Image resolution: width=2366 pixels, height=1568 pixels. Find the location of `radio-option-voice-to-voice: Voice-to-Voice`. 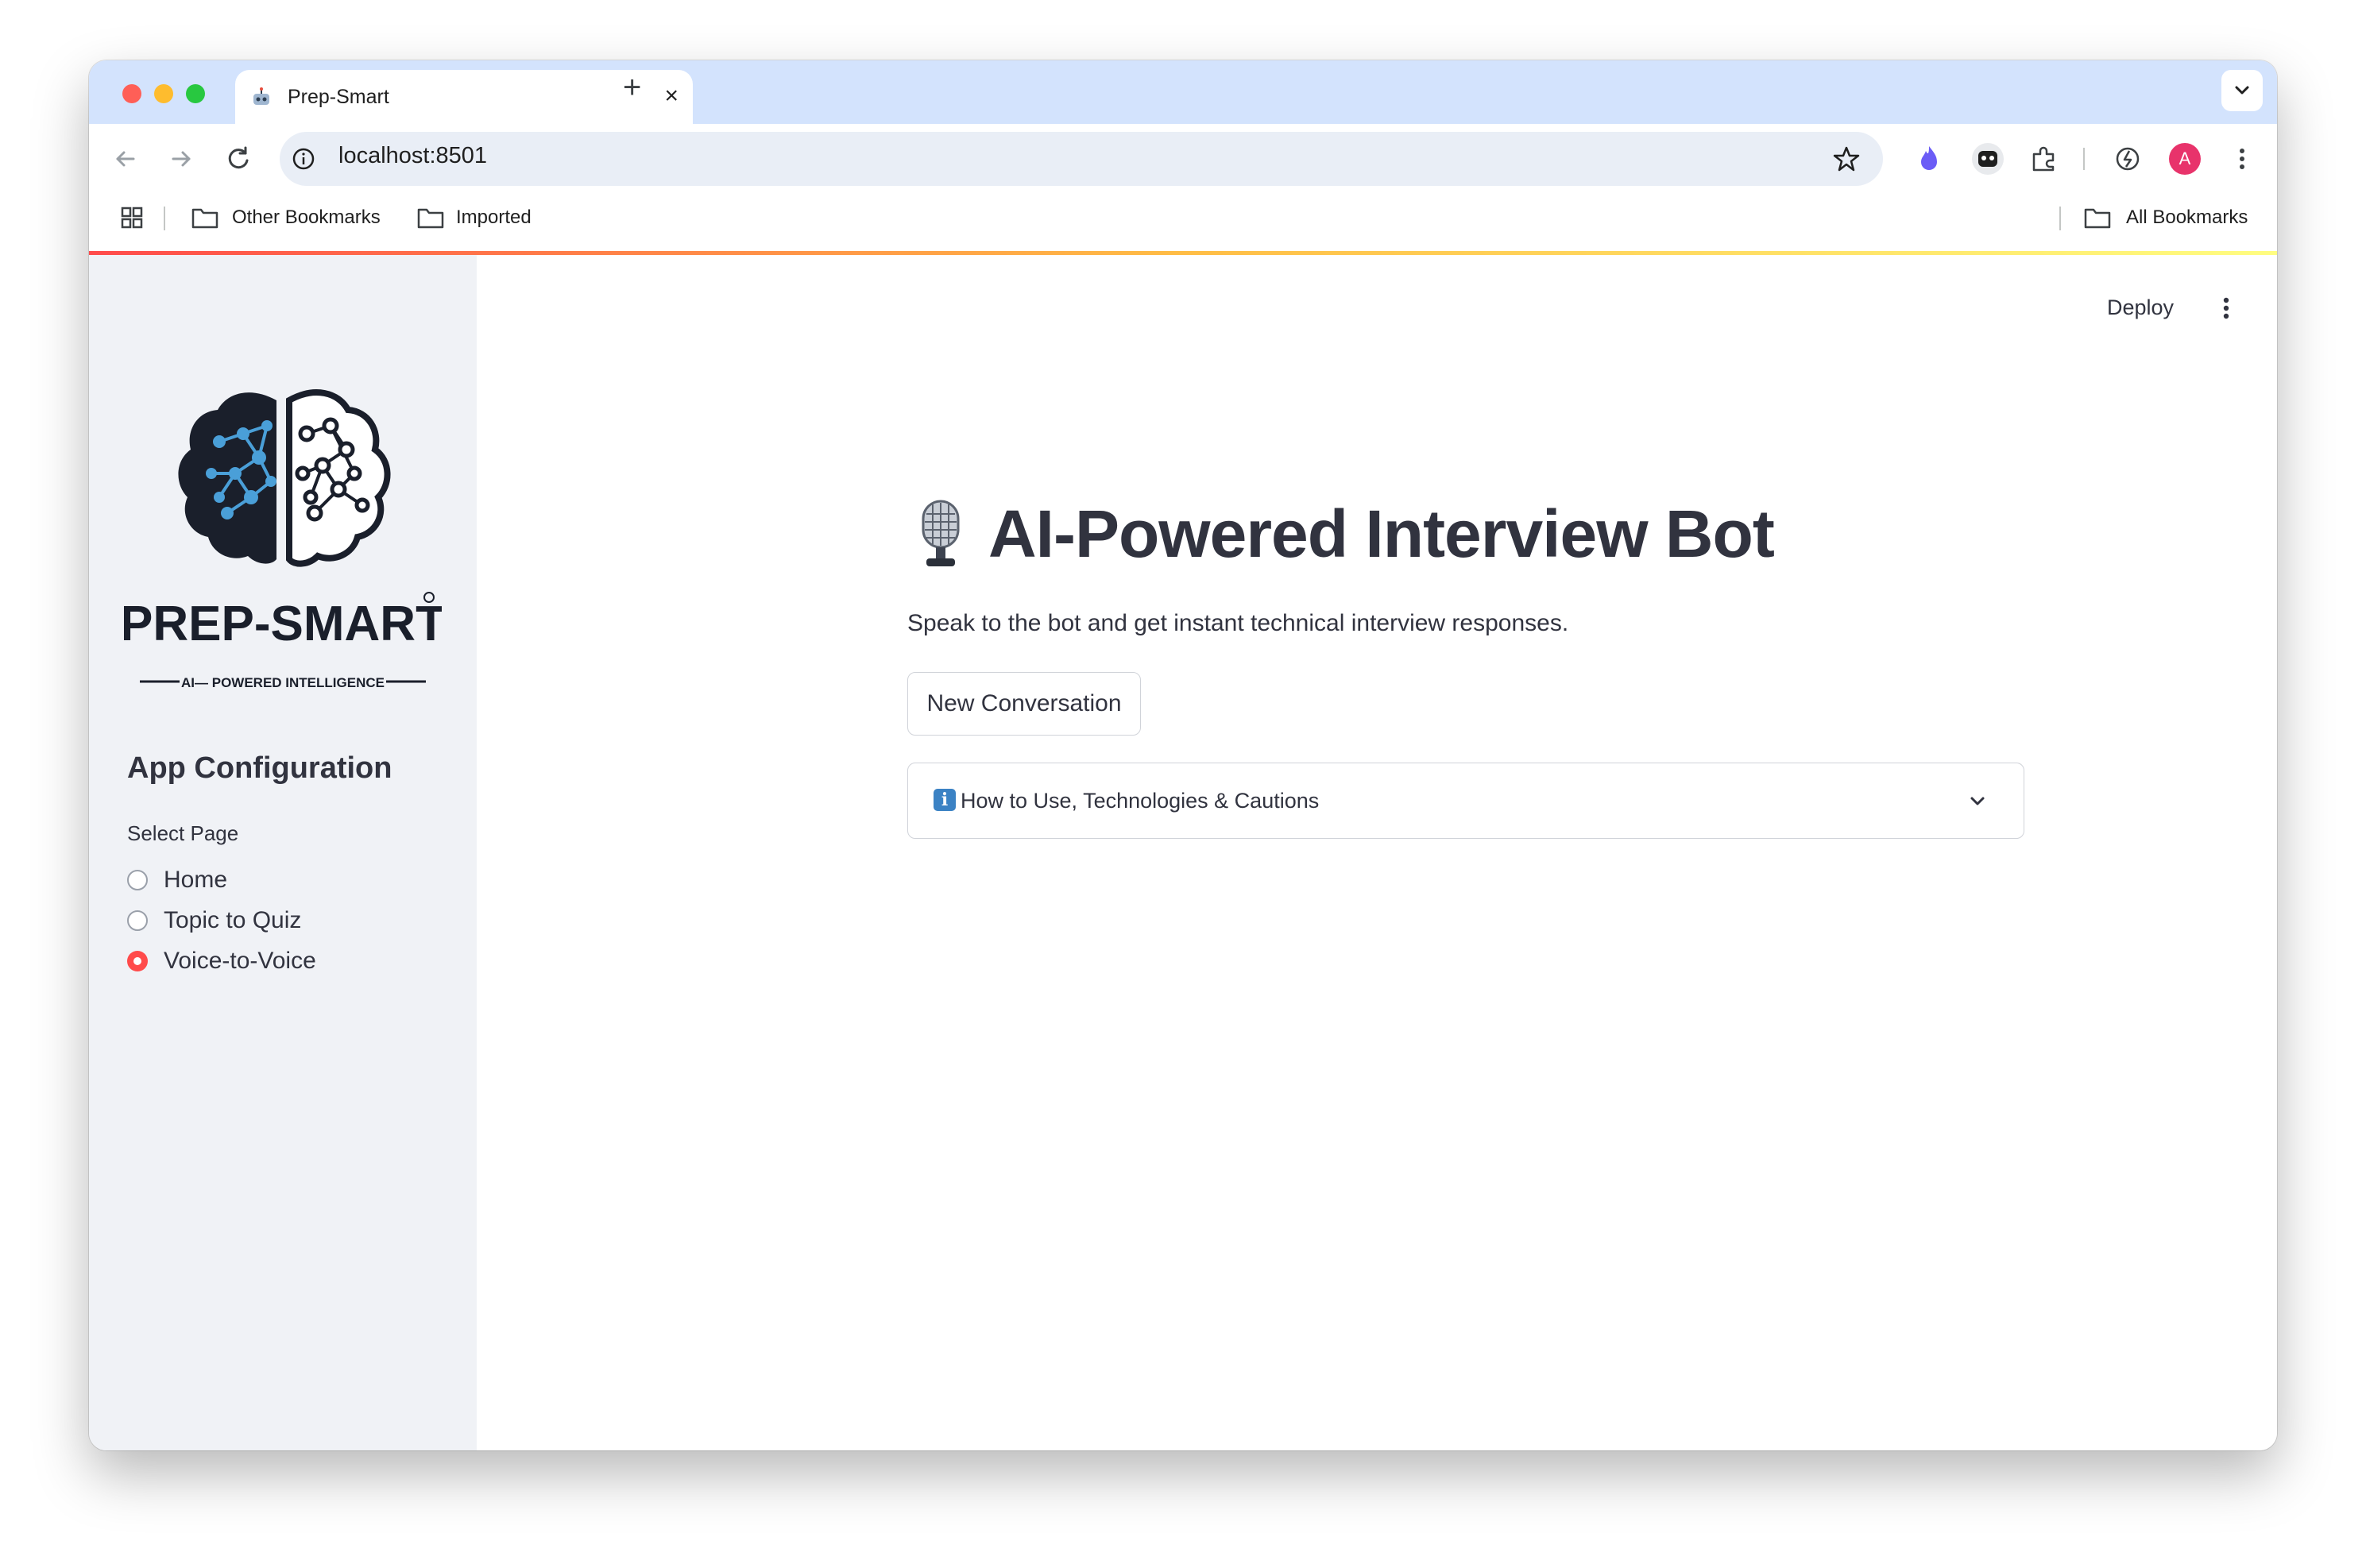

radio-option-voice-to-voice: Voice-to-Voice is located at coordinates (221, 961).